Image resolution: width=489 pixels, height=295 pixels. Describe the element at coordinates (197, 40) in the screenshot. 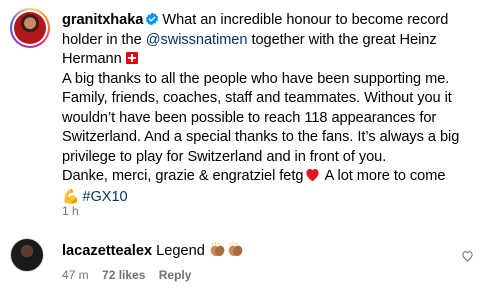

I see `mention-swissnatimen: @swissnatimen` at that location.